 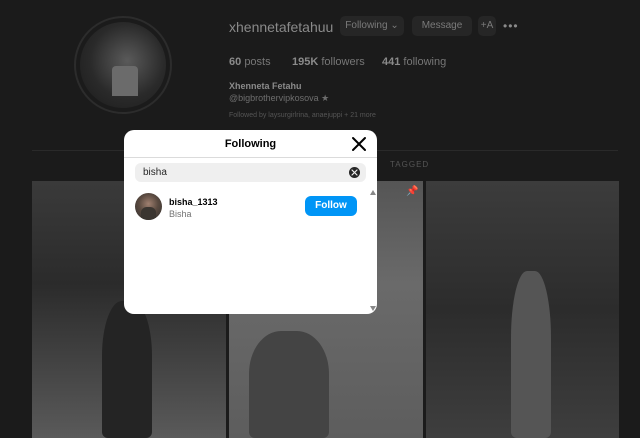 I want to click on following-stat: 441 following, so click(x=414, y=62).